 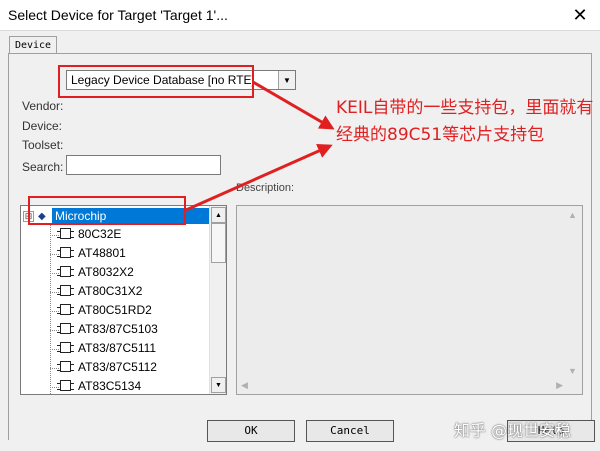 I want to click on tree-vscrollbar: ▲ ▼, so click(x=217, y=300).